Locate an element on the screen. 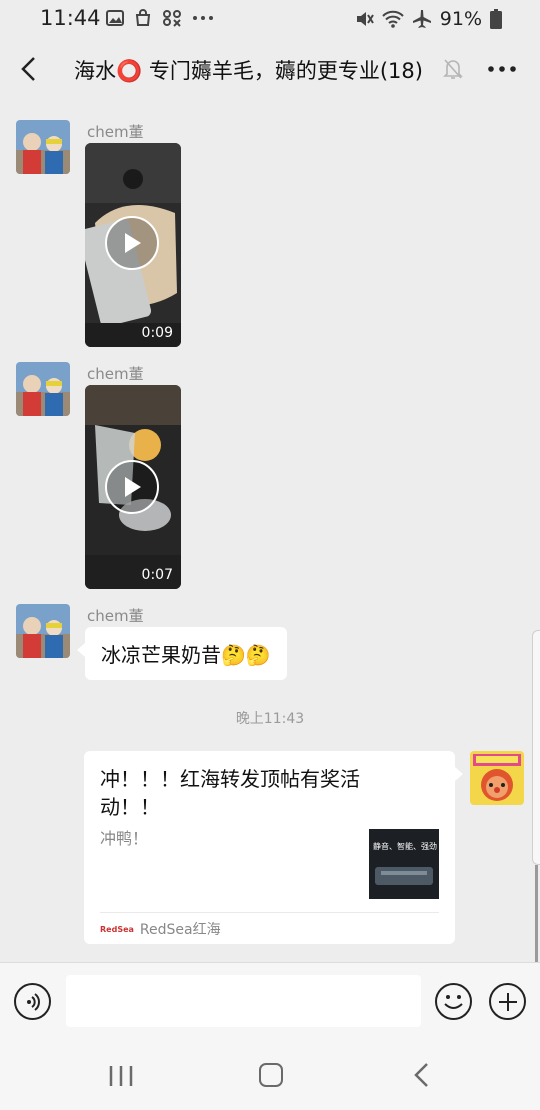 This screenshot has width=540, height=1110. recent-apps-icon is located at coordinates (121, 1076).